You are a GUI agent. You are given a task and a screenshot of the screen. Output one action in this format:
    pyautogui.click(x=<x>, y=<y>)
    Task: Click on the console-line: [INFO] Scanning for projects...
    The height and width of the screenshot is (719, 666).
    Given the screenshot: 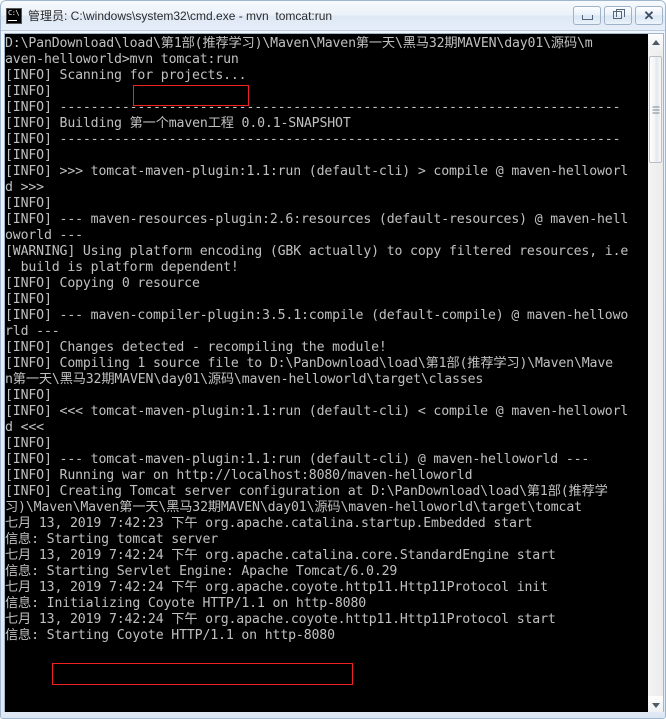 What is the action you would take?
    pyautogui.click(x=126, y=75)
    